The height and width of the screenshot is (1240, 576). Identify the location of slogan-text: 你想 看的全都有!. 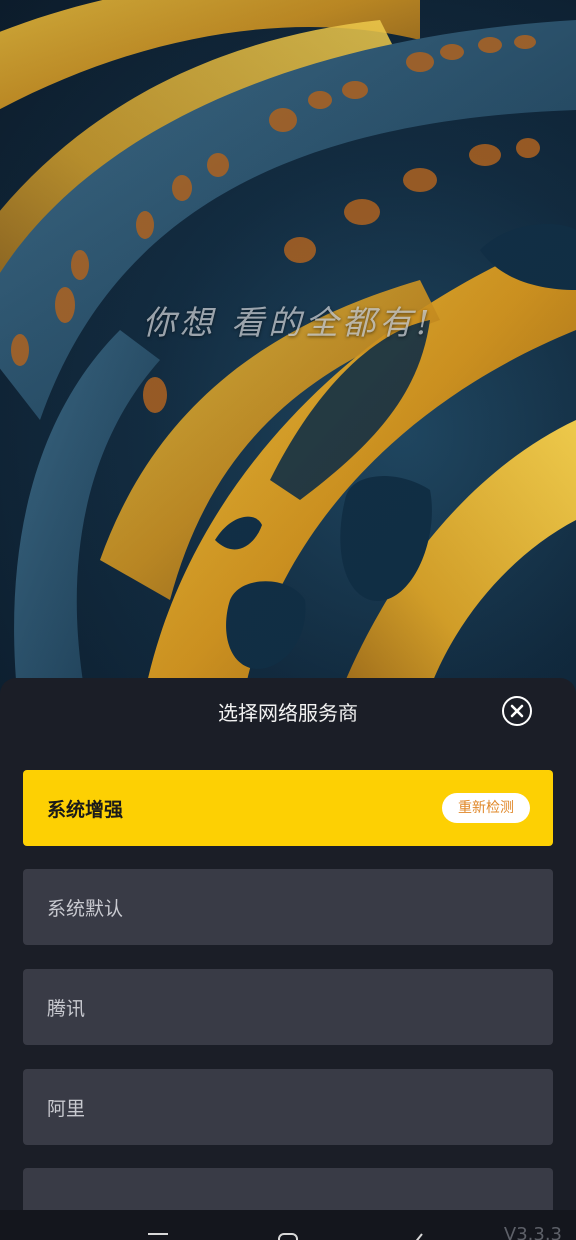
(288, 322).